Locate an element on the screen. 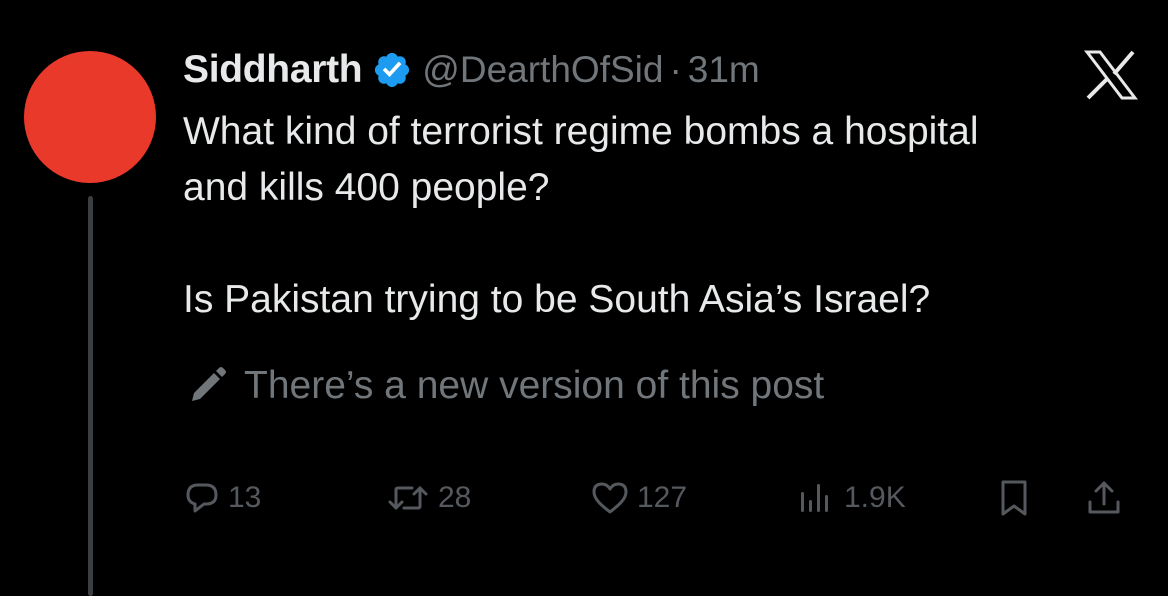 This screenshot has height=596, width=1168. reply-icon is located at coordinates (202, 498).